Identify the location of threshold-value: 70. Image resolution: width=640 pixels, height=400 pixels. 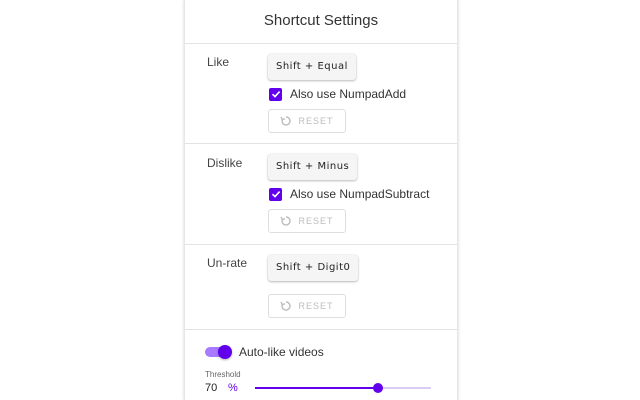
(211, 388).